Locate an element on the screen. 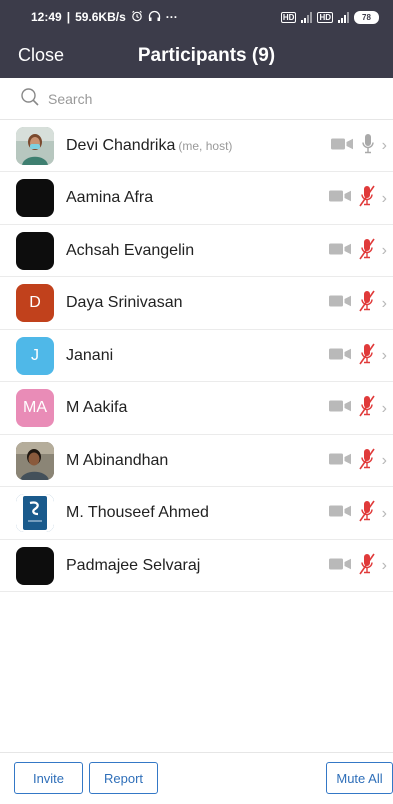  headphones-icon is located at coordinates (154, 17).